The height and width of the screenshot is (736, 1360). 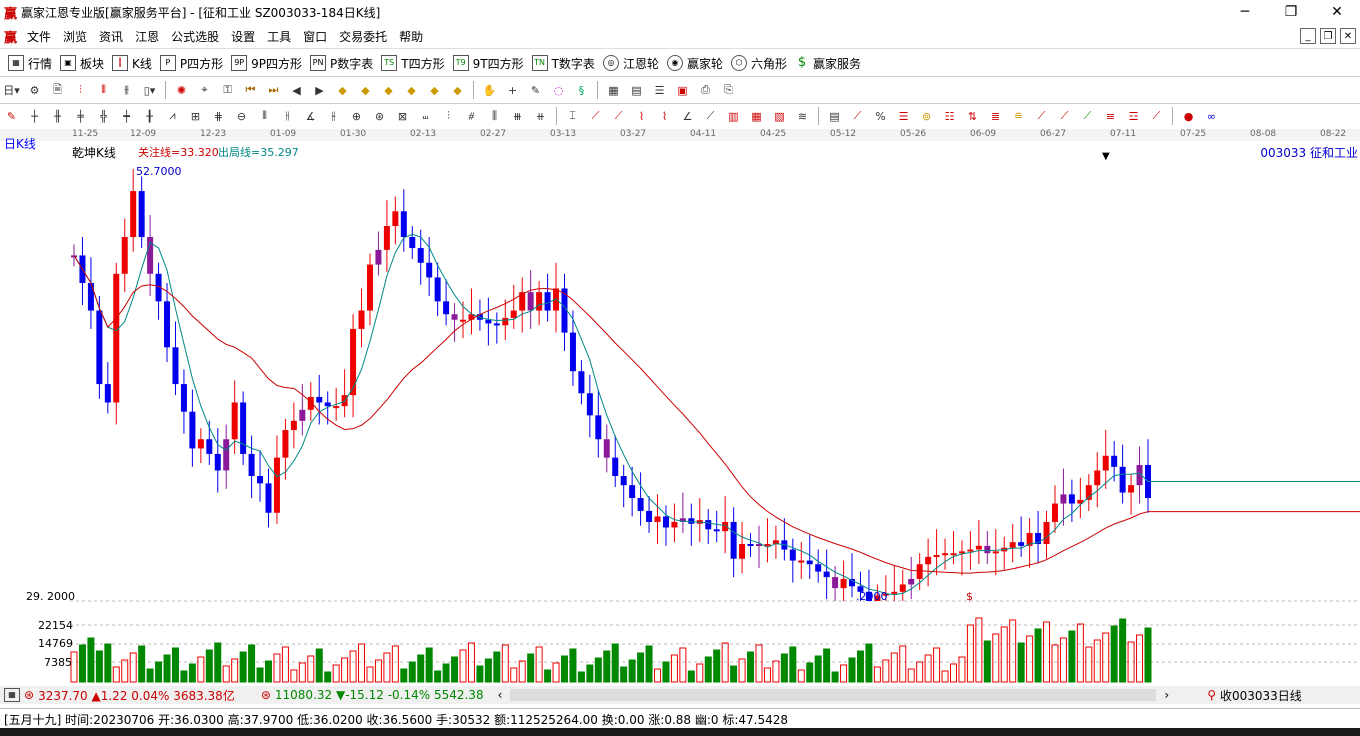 What do you see at coordinates (1308, 36) in the screenshot?
I see `mdi-minimize-icon: _` at bounding box center [1308, 36].